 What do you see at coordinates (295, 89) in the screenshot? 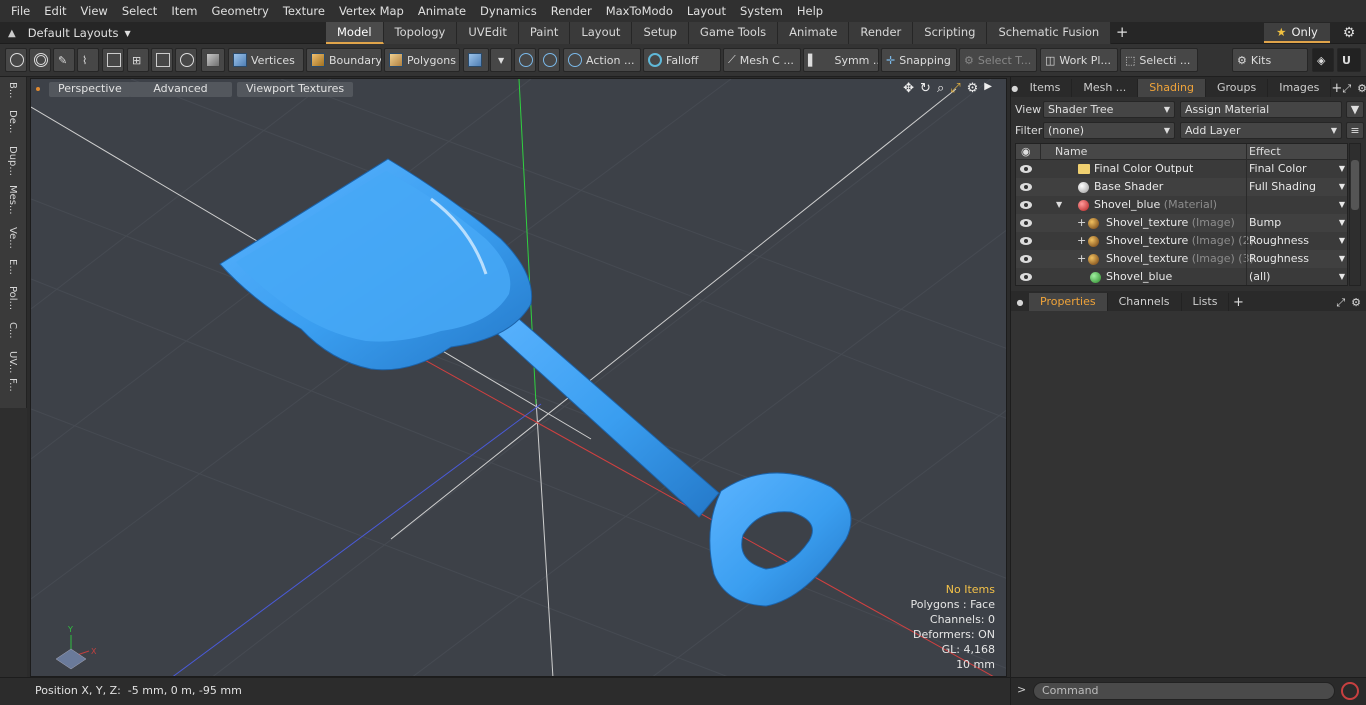
I see `viewport-textures-button: Viewport Textures` at bounding box center [295, 89].